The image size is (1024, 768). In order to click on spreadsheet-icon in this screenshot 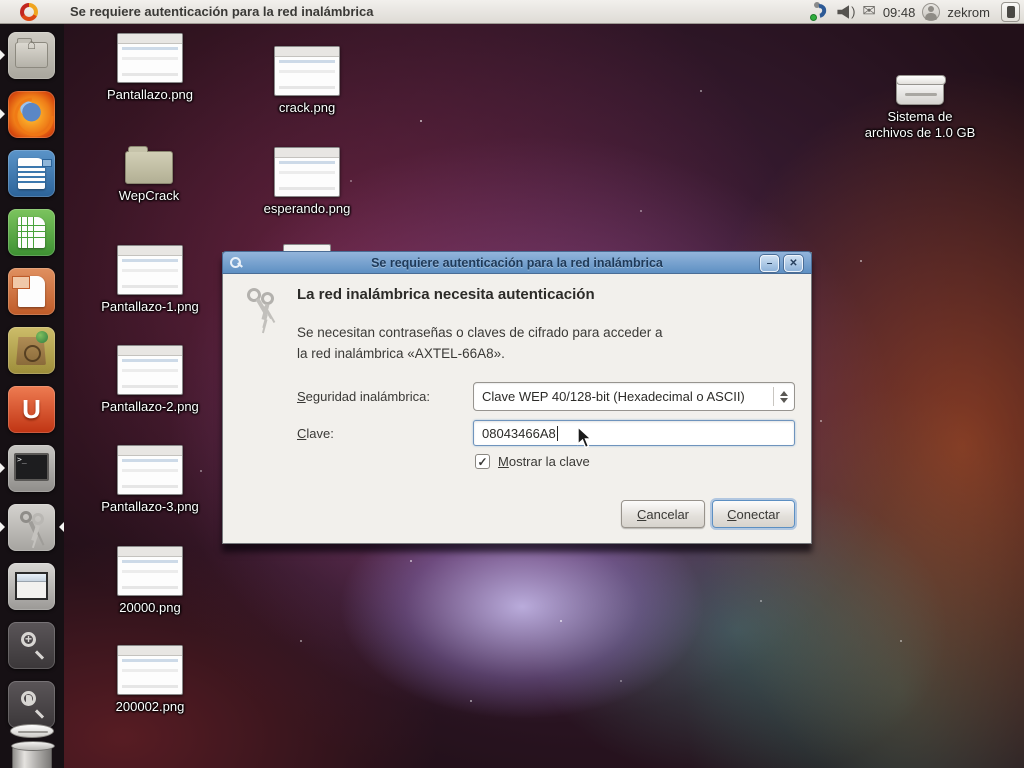, I will do `click(31, 232)`.